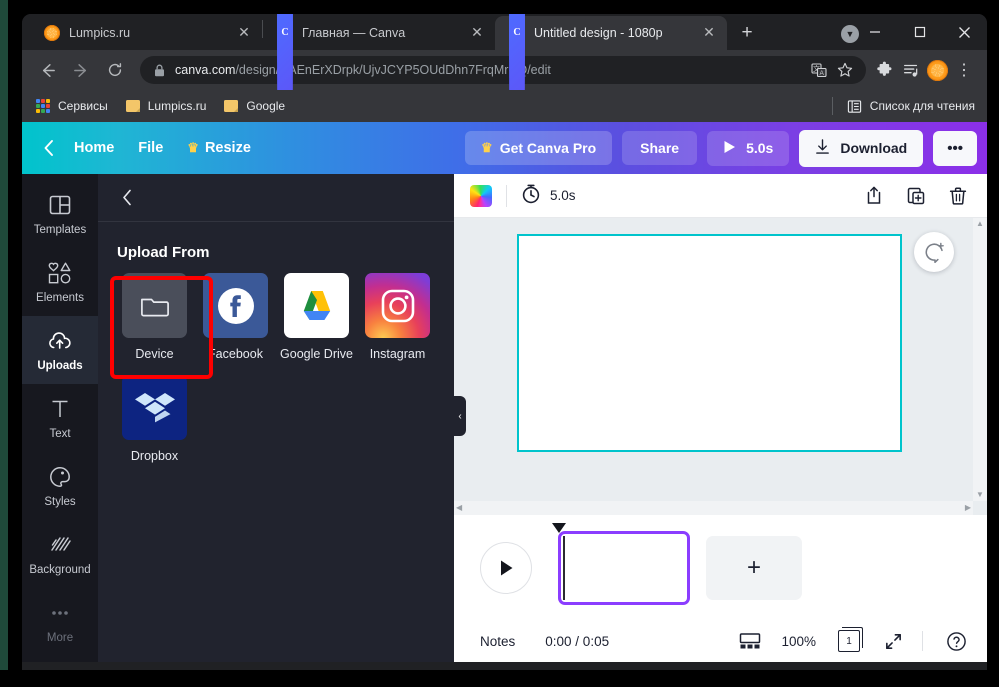 The width and height of the screenshot is (999, 687). What do you see at coordinates (60, 282) in the screenshot?
I see `sidebar-item-elements: Elements` at bounding box center [60, 282].